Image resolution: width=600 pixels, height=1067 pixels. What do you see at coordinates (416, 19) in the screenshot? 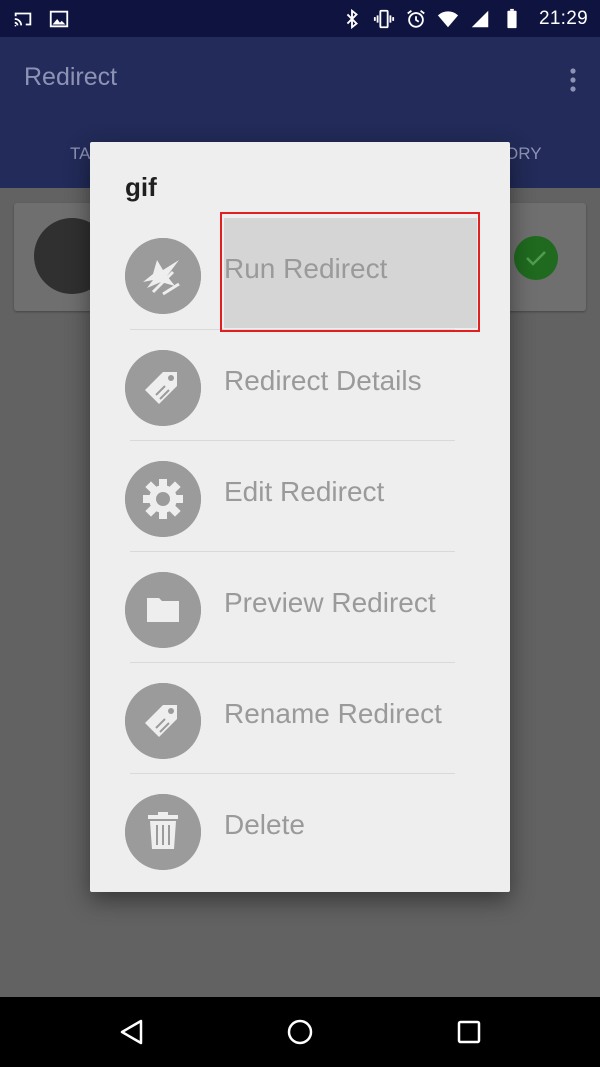
I see `alarm-icon` at bounding box center [416, 19].